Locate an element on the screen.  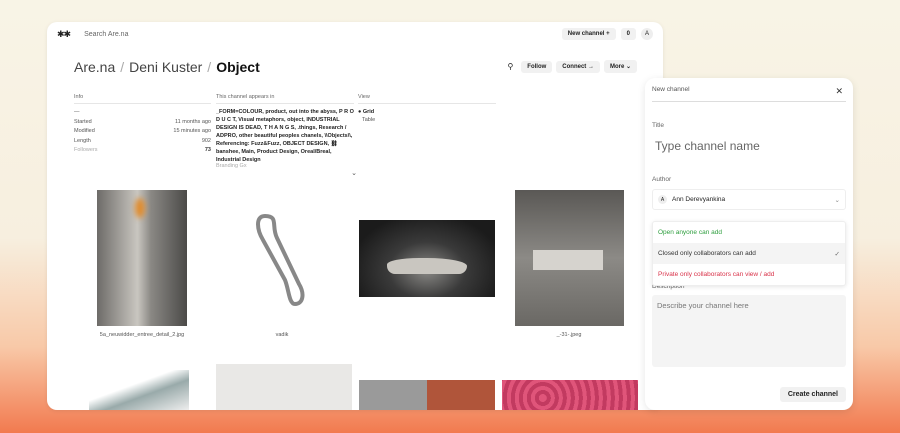
appears-header: This channel appears in is located at coordinates (285, 99).